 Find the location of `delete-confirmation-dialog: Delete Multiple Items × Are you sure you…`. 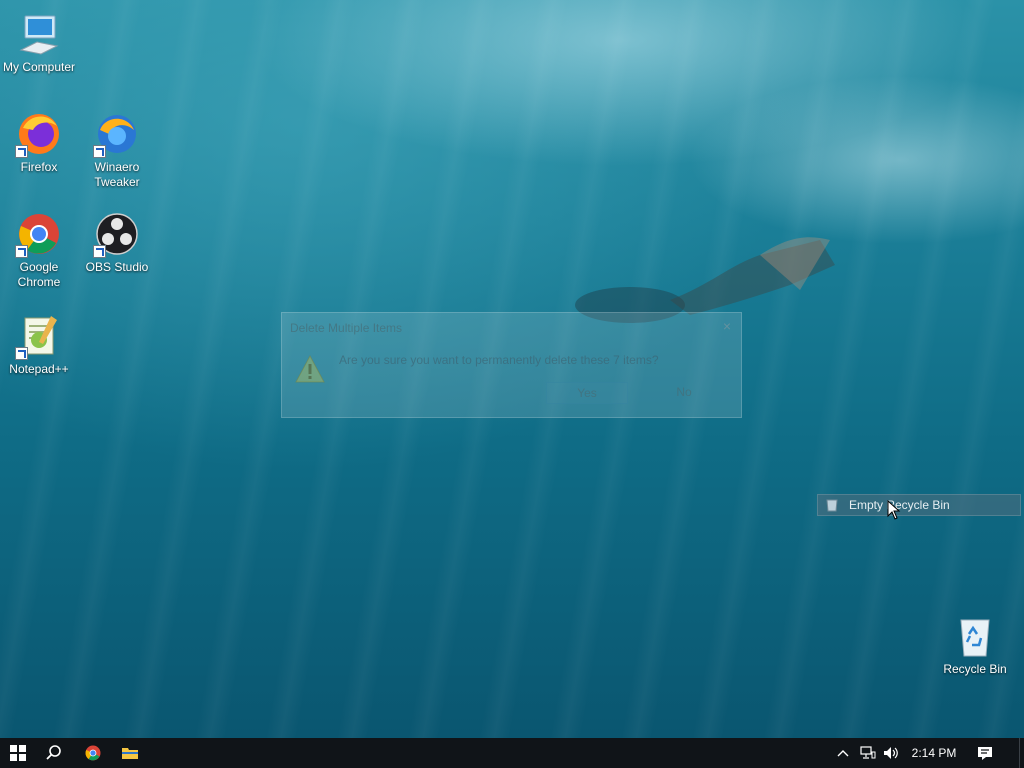

delete-confirmation-dialog: Delete Multiple Items × Are you sure you… is located at coordinates (511, 365).